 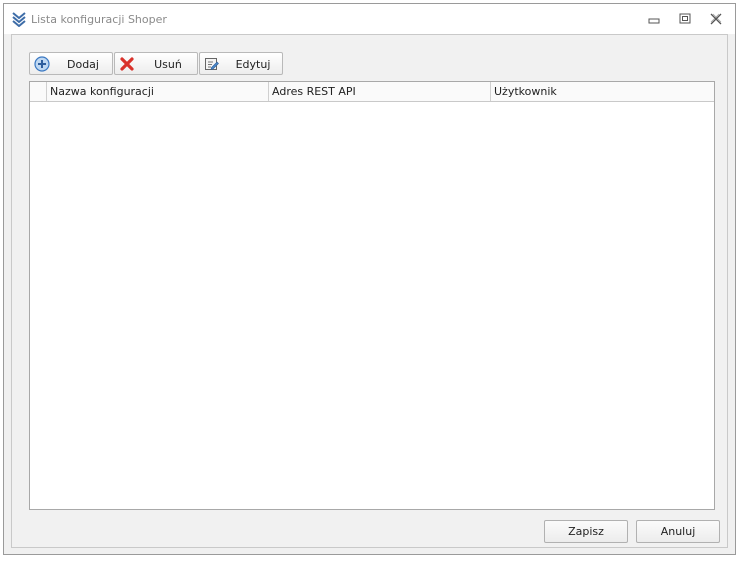 I want to click on cancel-button: Anuluj, so click(x=678, y=531).